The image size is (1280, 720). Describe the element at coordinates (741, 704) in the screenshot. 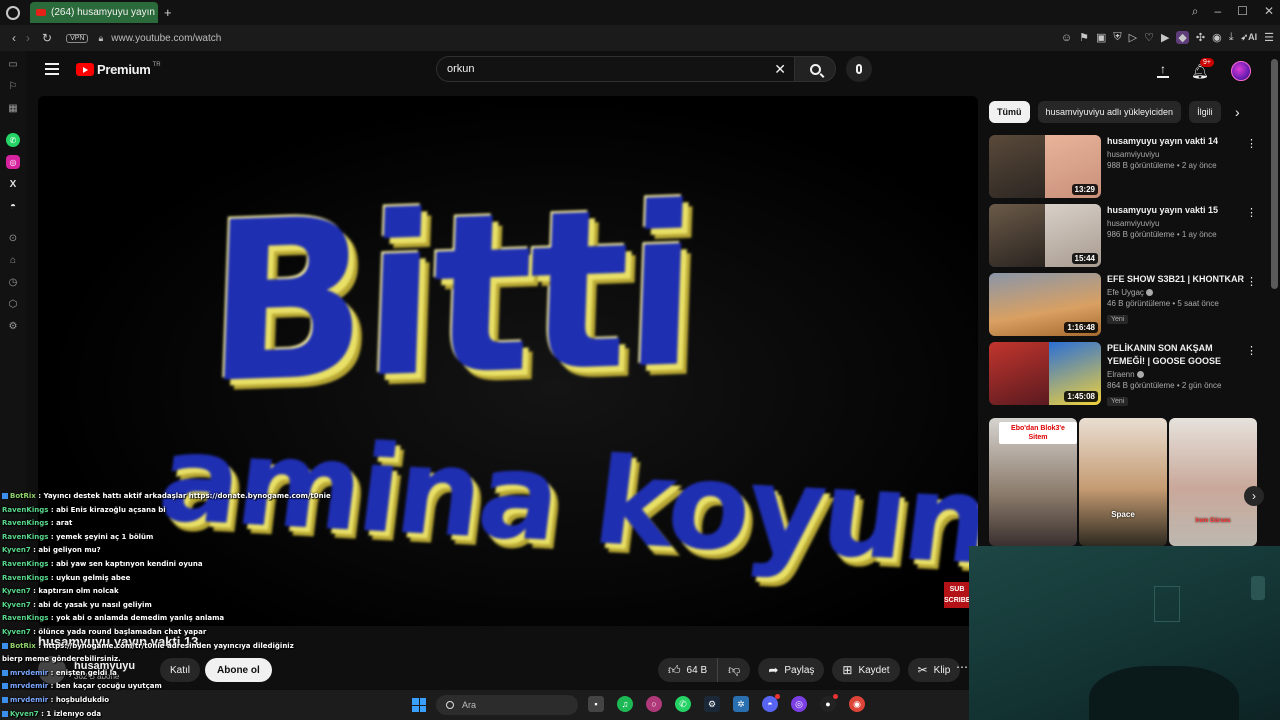

I see `app-blue-icon: ✲` at that location.